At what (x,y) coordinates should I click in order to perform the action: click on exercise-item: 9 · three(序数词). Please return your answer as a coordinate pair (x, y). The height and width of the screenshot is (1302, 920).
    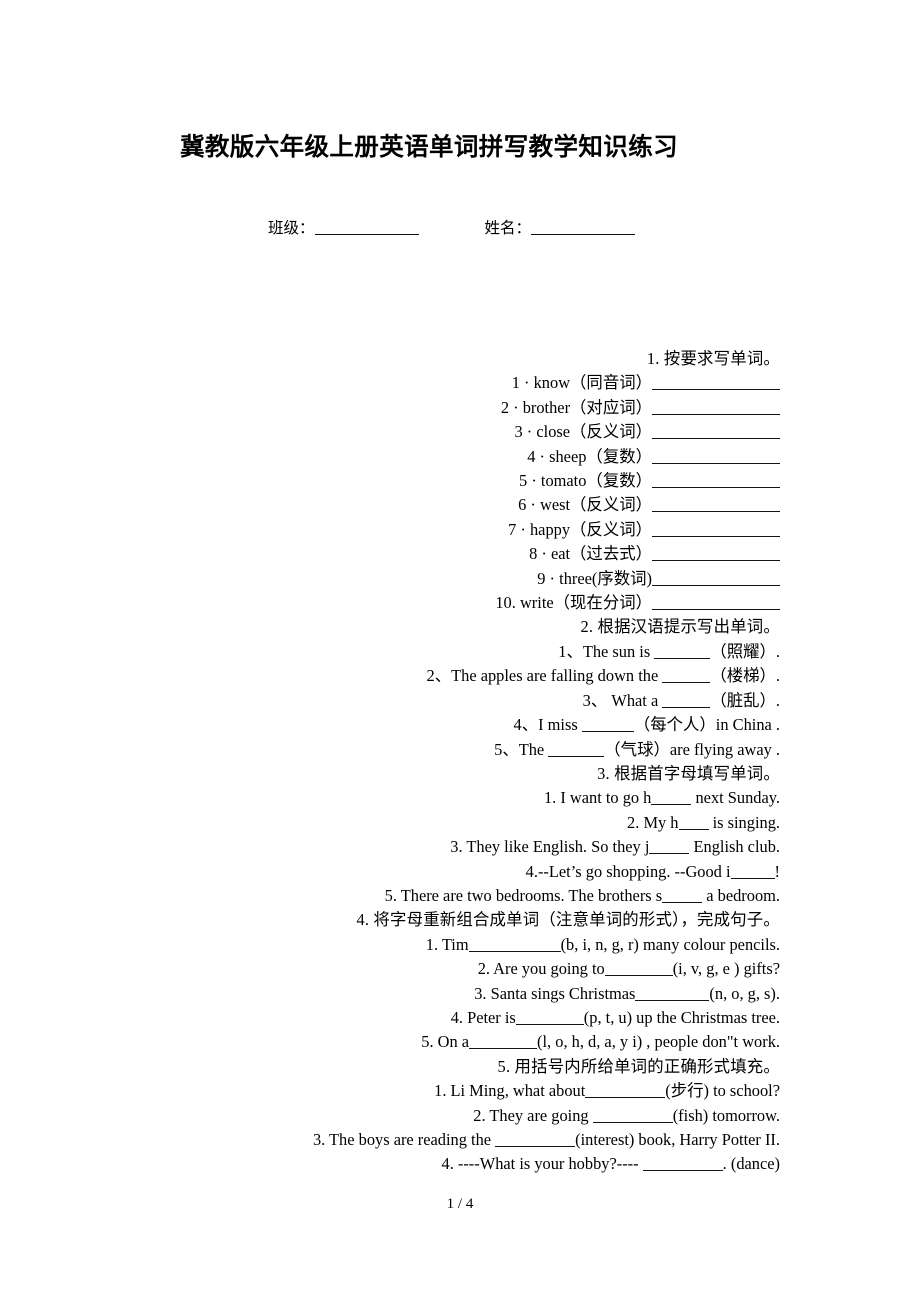
    Looking at the image, I should click on (460, 579).